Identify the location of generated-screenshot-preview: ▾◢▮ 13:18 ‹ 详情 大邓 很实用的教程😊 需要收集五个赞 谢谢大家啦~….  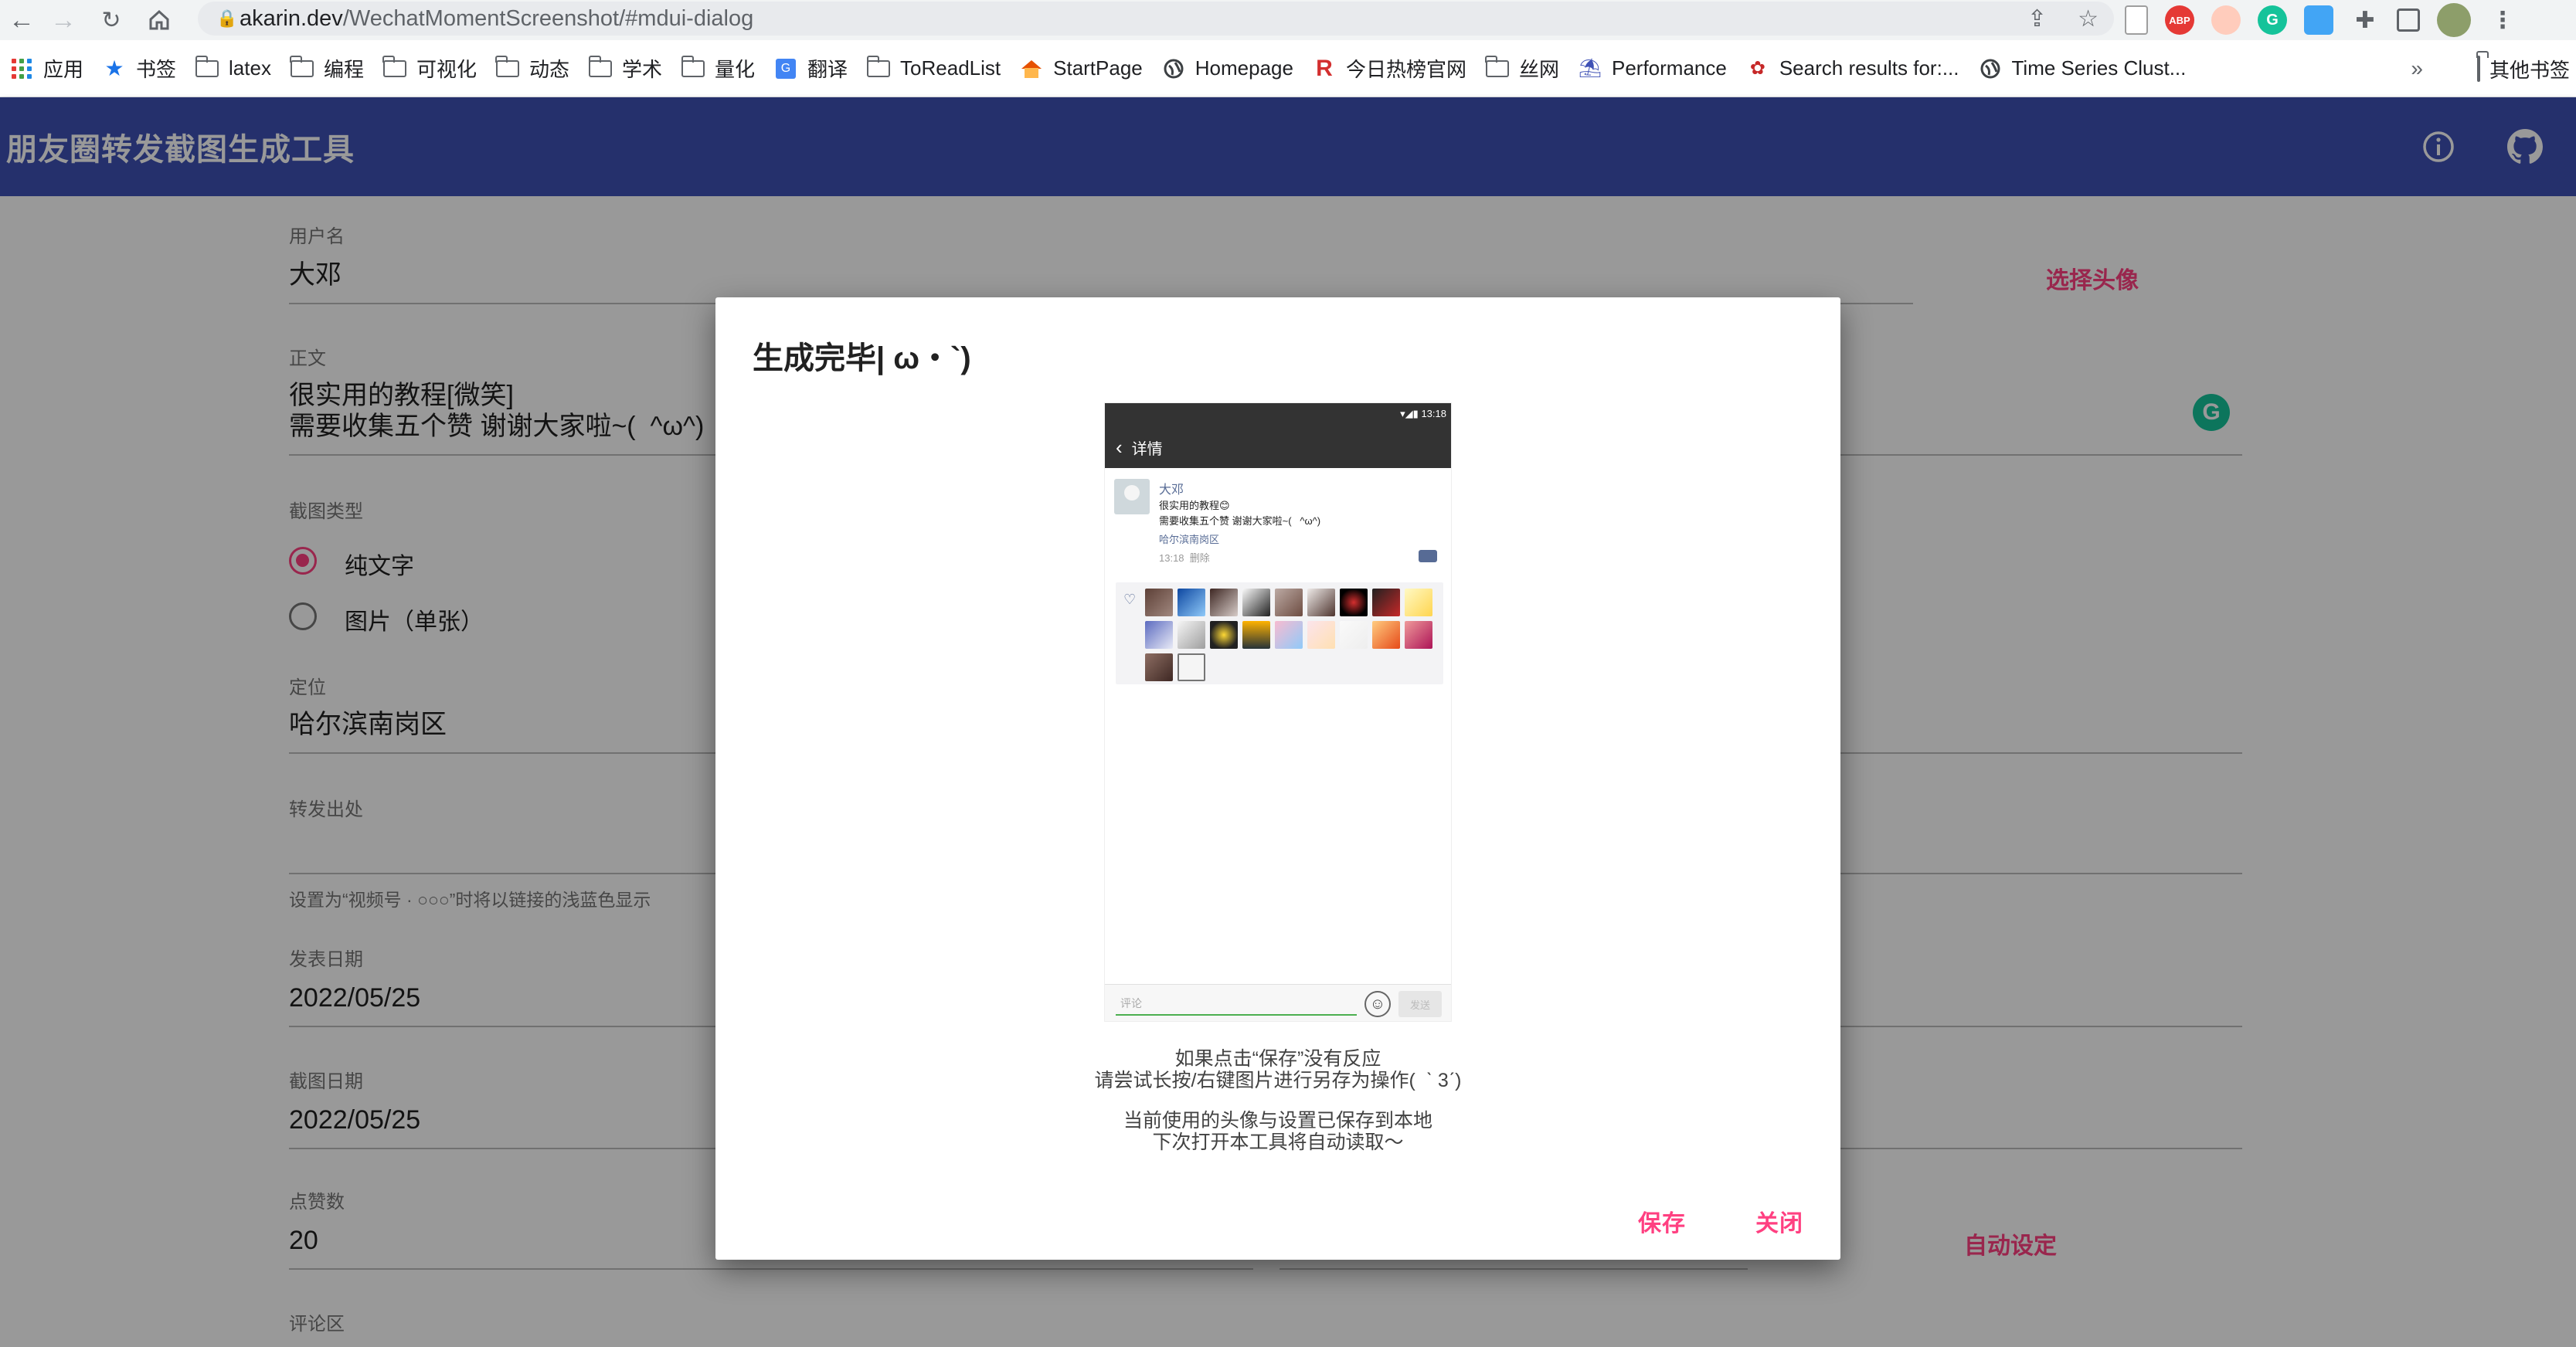
(1278, 712).